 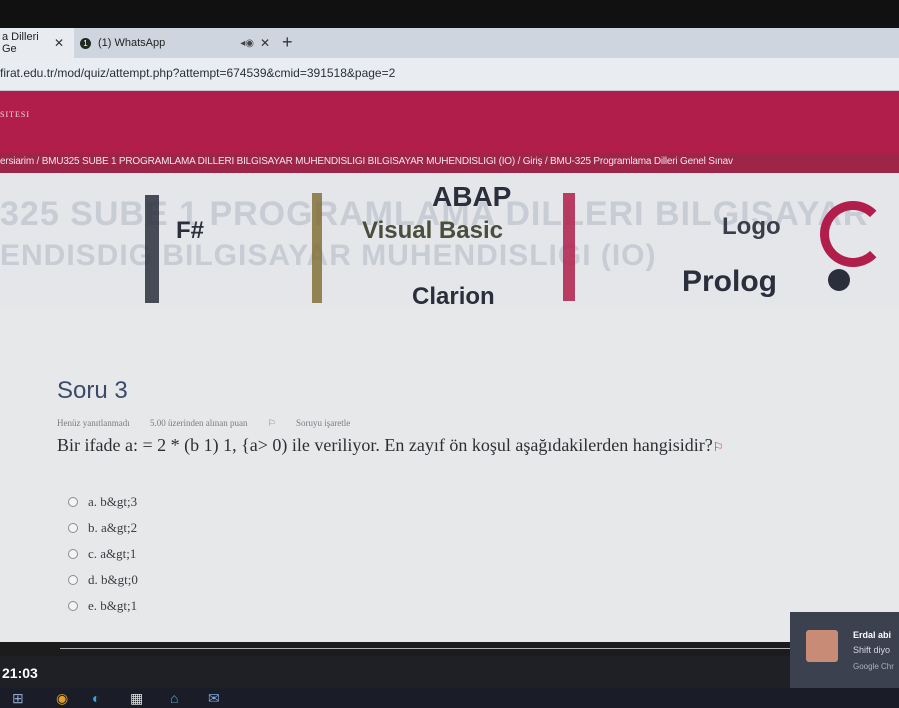 I want to click on answer-option-e: e. b&gt;1, so click(x=102, y=606).